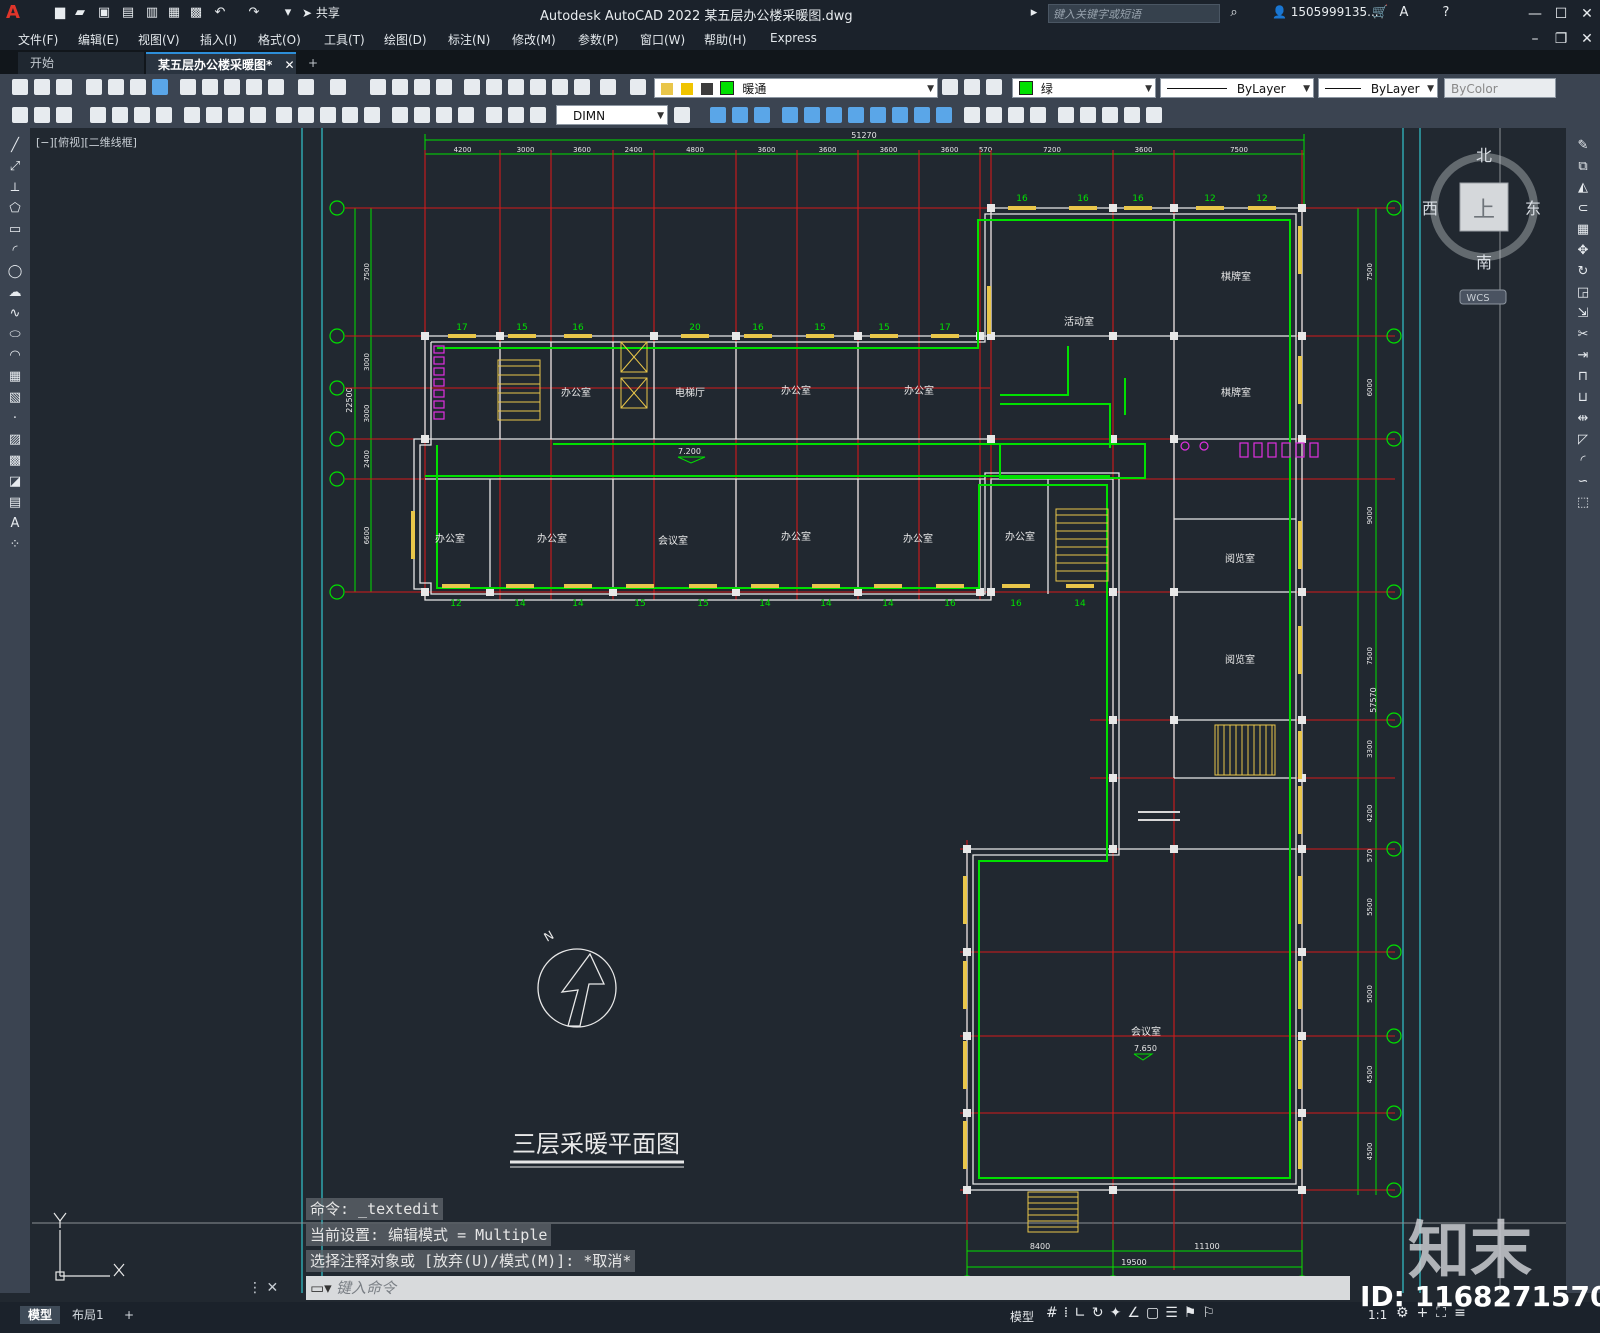 The image size is (1600, 1333). What do you see at coordinates (793, 38) in the screenshot?
I see `menu-express: Express` at bounding box center [793, 38].